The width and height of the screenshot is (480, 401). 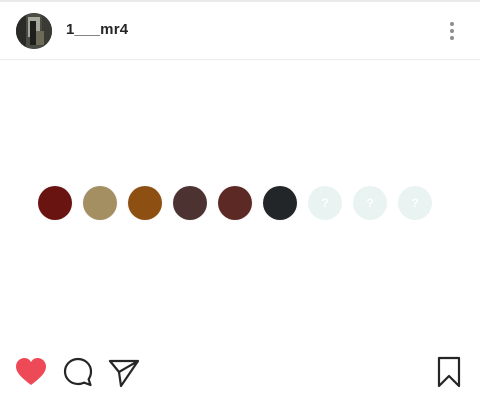 I want to click on avatar, so click(x=34, y=31).